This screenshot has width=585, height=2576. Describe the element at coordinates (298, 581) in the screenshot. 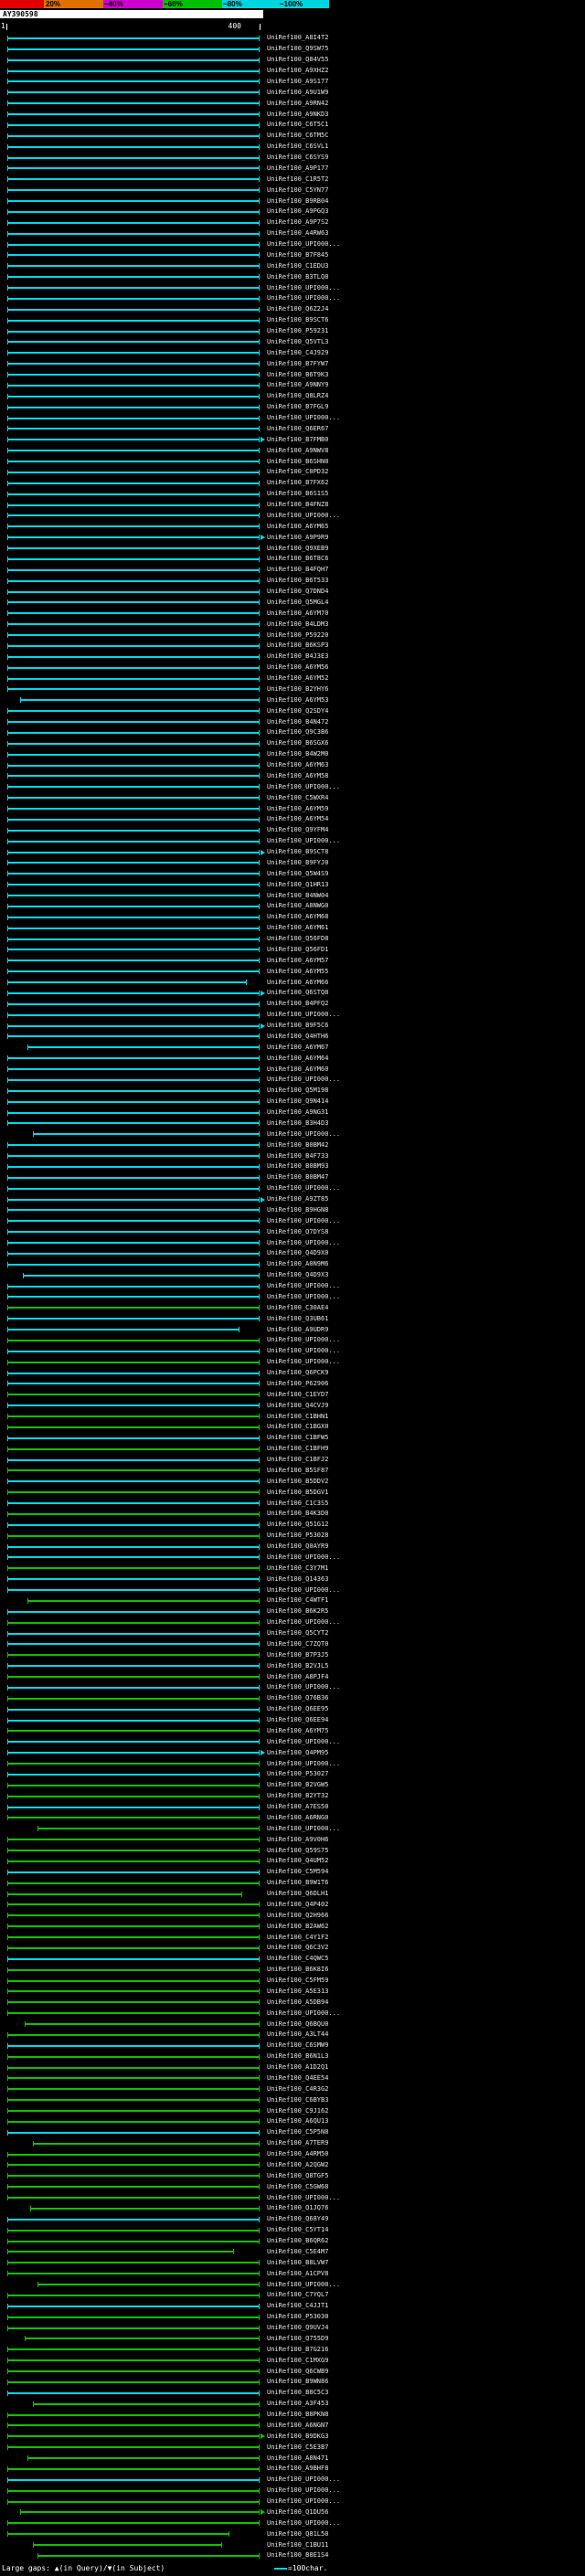

I see `hit-label: UniRef100_B6T533` at that location.